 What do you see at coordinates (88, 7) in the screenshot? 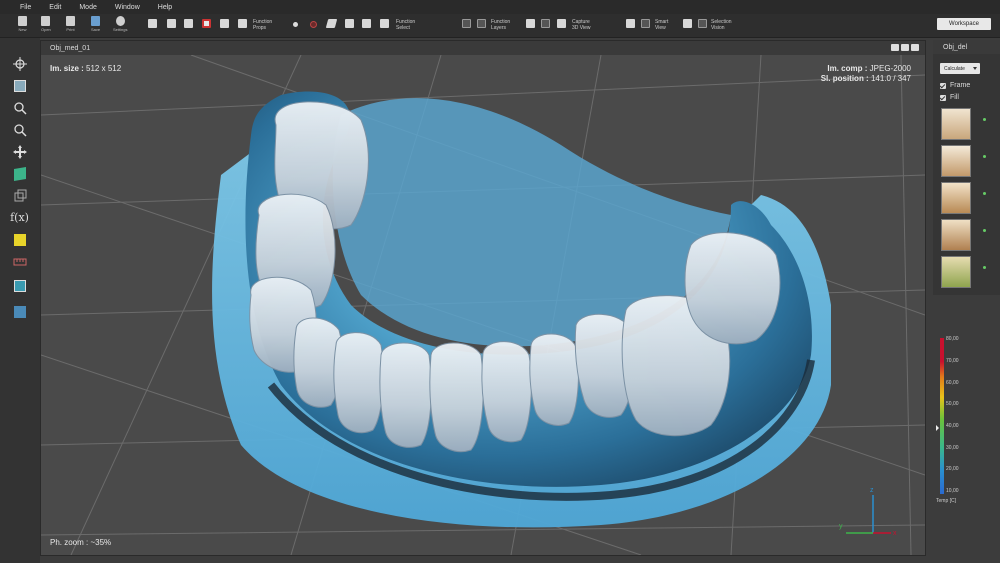
I see `menu-mode: Mode` at bounding box center [88, 7].